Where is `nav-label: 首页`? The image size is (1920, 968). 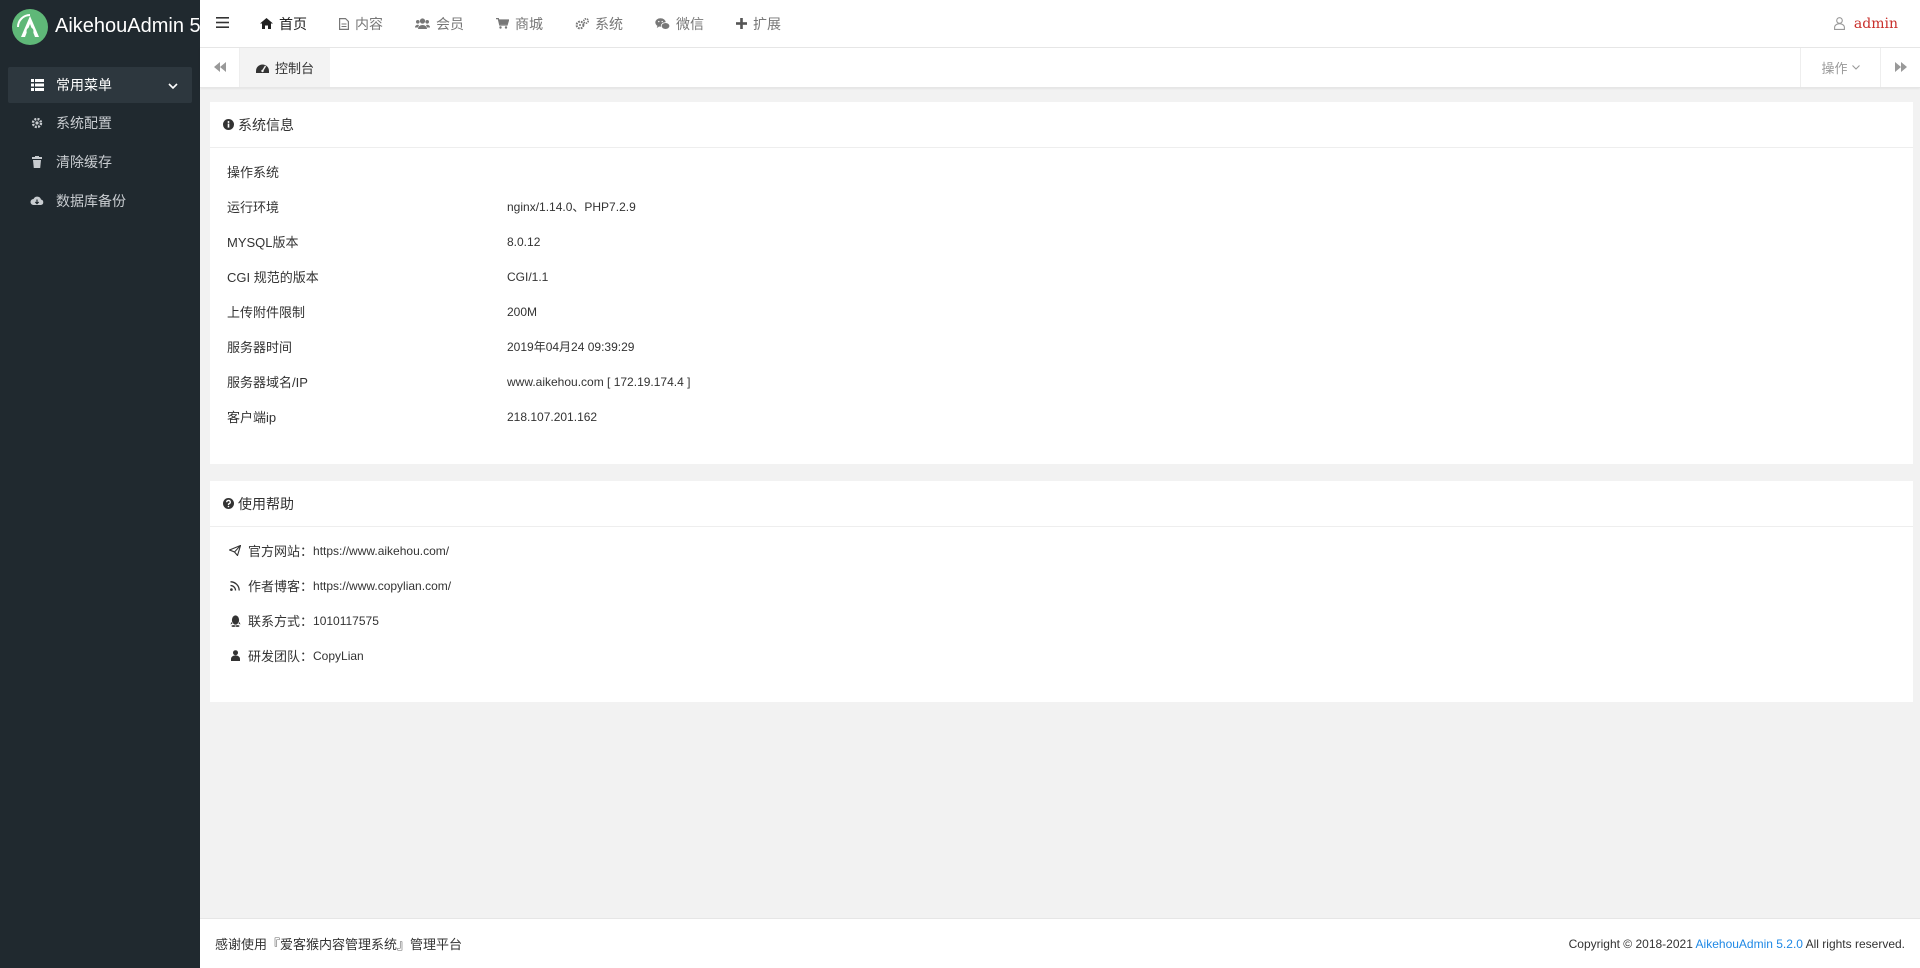 nav-label: 首页 is located at coordinates (293, 23).